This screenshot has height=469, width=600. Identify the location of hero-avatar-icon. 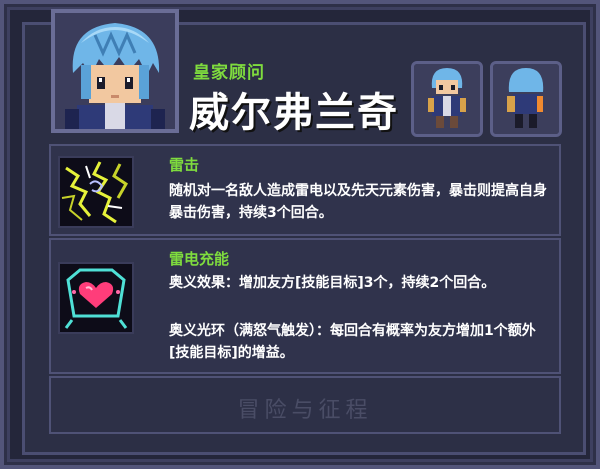
(115, 71).